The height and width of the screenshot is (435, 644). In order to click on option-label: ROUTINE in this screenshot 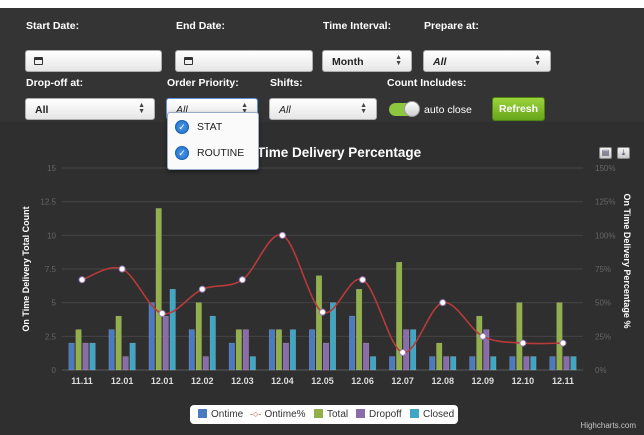, I will do `click(221, 153)`.